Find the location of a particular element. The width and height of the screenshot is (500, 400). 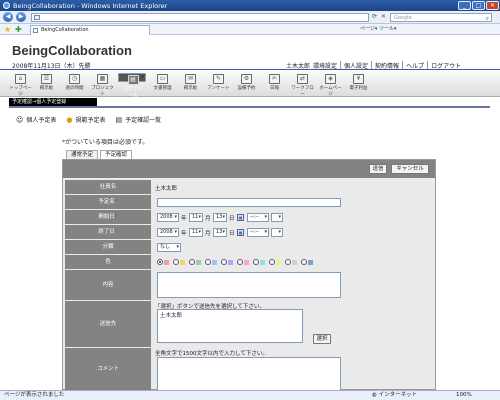

stop-icon: ✕ is located at coordinates (383, 16).